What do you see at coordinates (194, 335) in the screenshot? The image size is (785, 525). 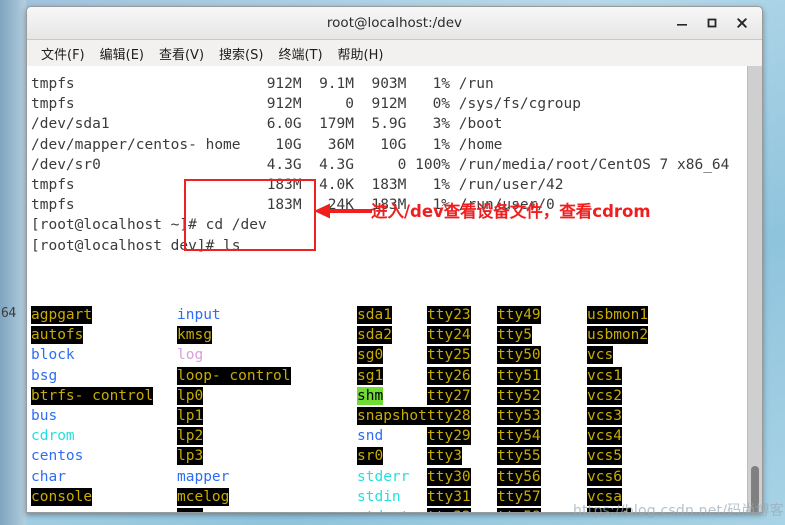 I see `ls-entry-label: kmsg` at bounding box center [194, 335].